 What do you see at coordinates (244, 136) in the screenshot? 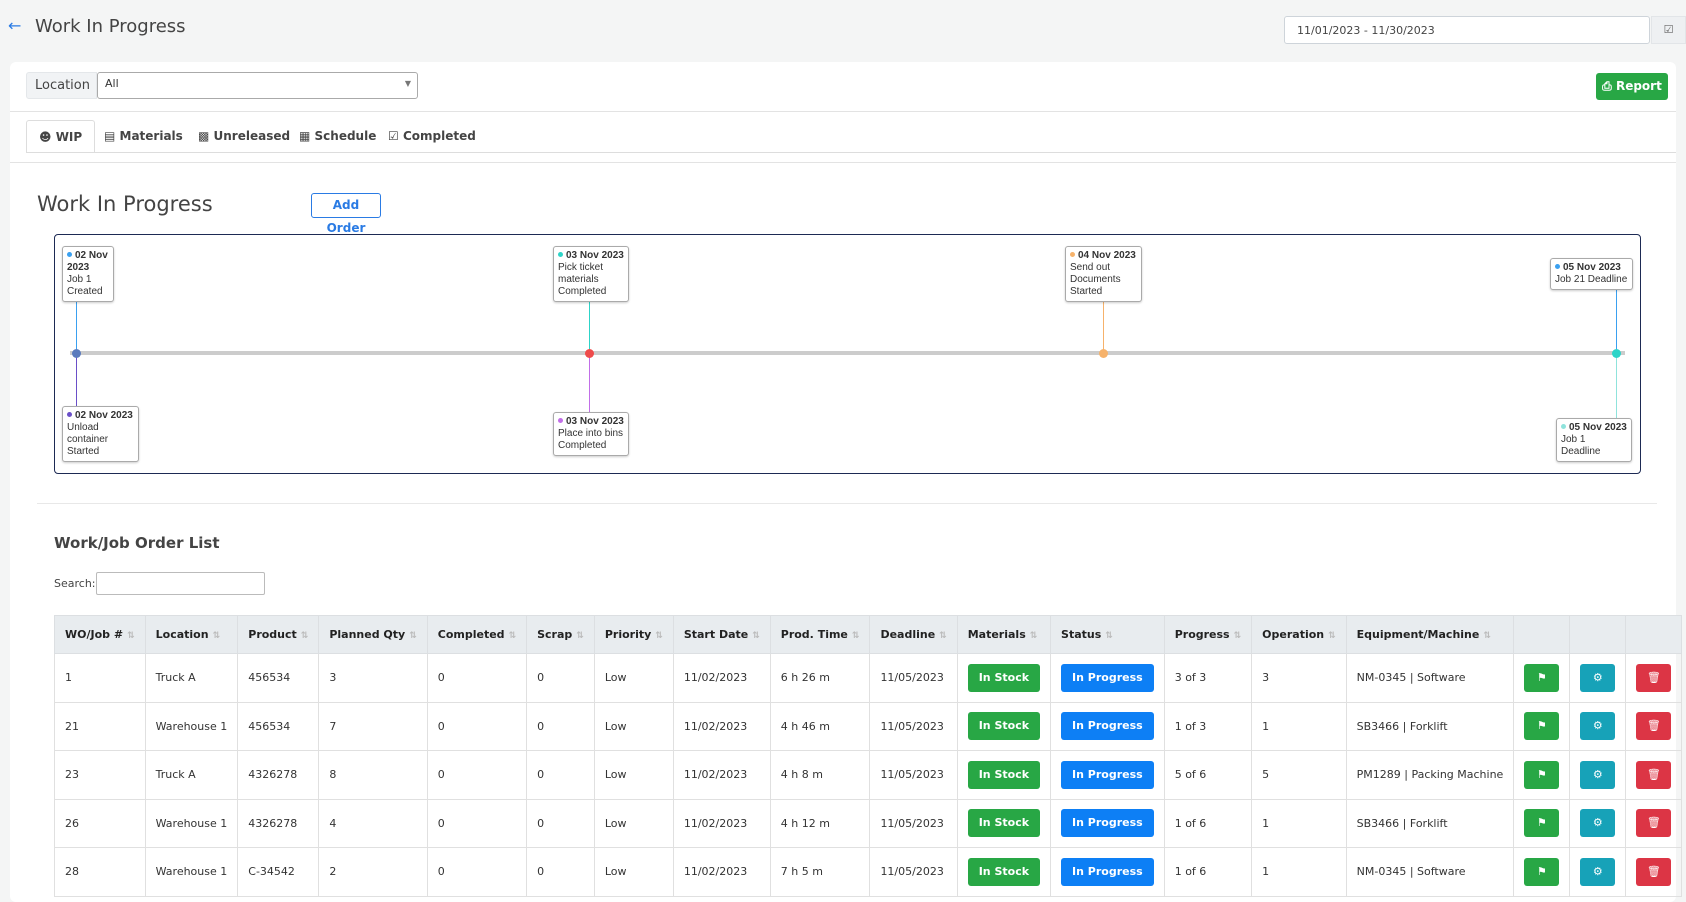
I see `tab-unreleased: ▩ Unreleased` at bounding box center [244, 136].